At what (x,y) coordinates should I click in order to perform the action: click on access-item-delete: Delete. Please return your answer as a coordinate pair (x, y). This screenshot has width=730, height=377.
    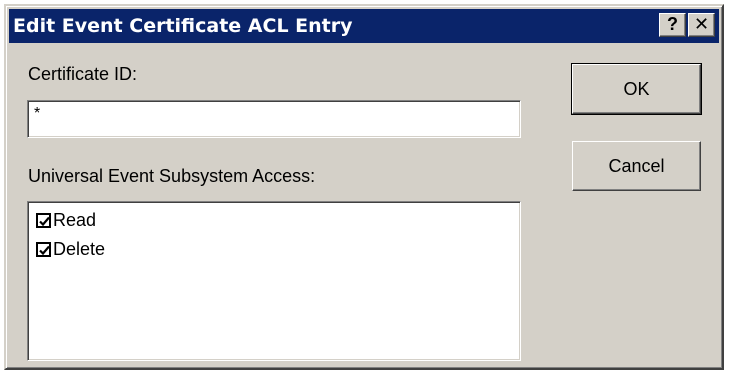
    Looking at the image, I should click on (70, 249).